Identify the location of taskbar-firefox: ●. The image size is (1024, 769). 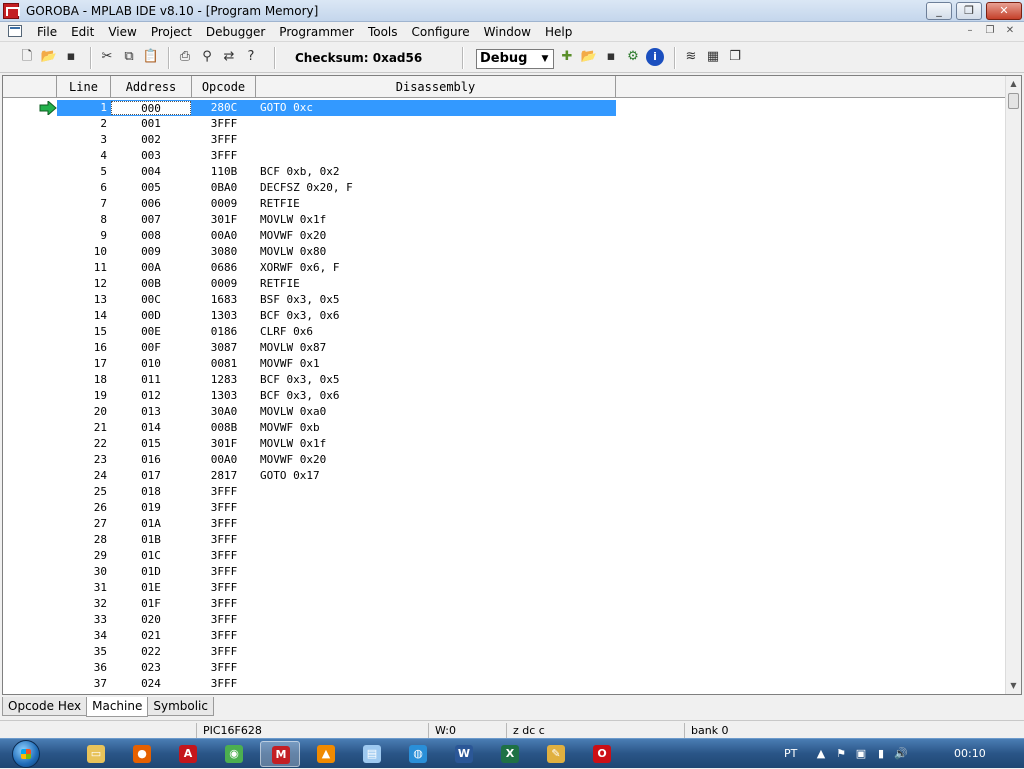
(142, 754).